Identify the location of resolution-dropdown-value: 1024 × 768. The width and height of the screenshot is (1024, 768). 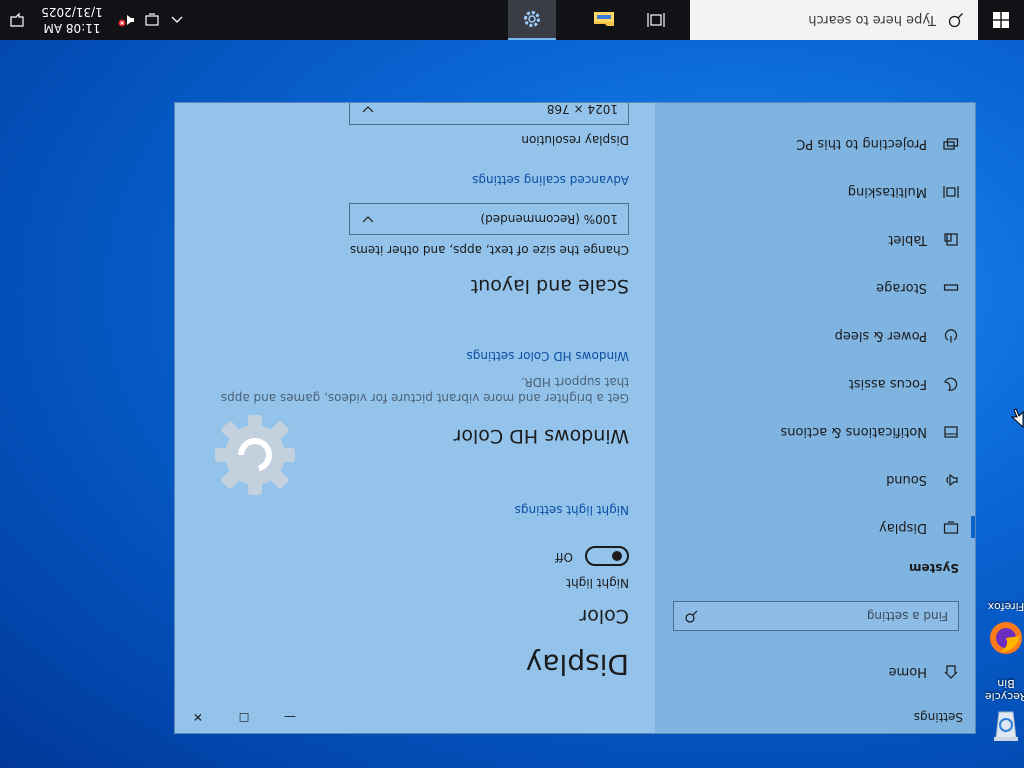
(582, 109).